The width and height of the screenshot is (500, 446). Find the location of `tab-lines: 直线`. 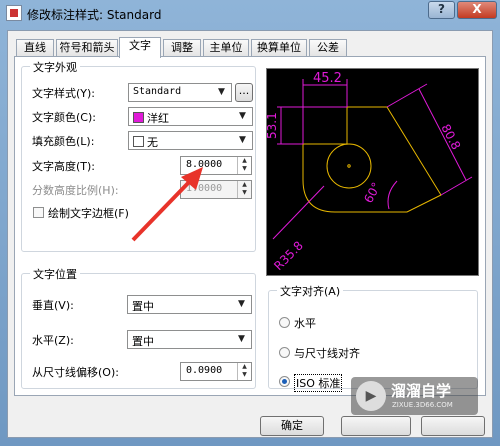

tab-lines: 直线 is located at coordinates (35, 48).